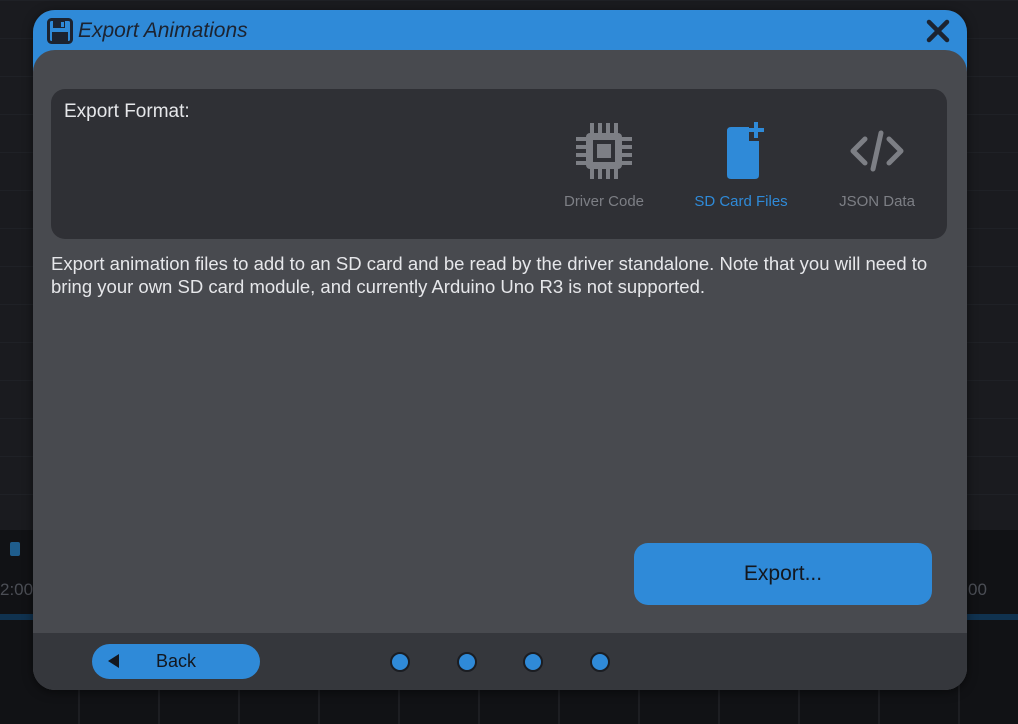  What do you see at coordinates (113, 661) in the screenshot?
I see `back-arrow-icon` at bounding box center [113, 661].